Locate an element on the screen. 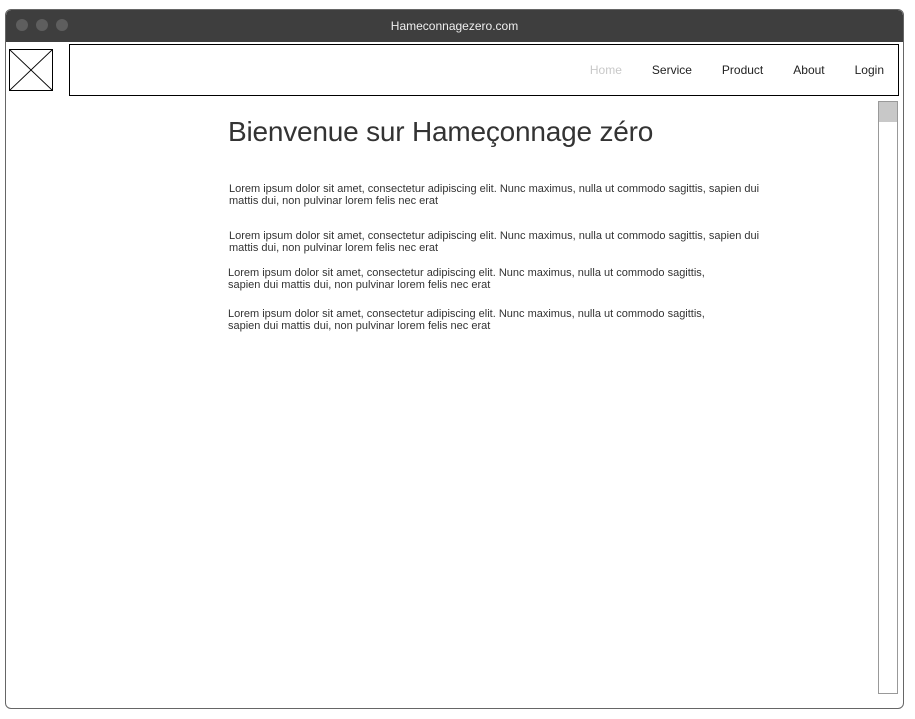  nav-item-about: About is located at coordinates (808, 70).